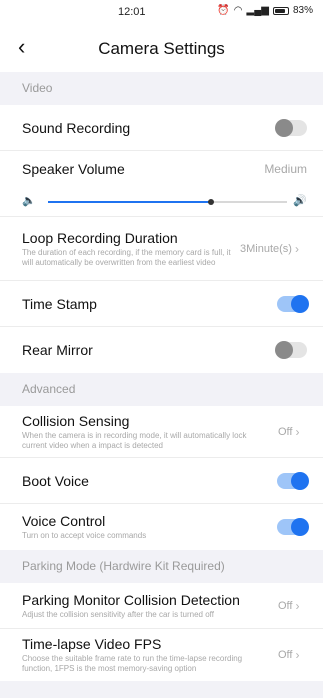  Describe the element at coordinates (210, 202) in the screenshot. I see `volume-slider-thumb` at that location.